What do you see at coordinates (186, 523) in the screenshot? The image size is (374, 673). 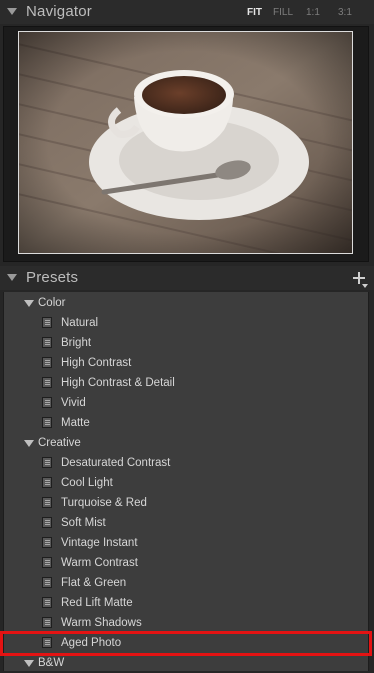 I see `preset-item: Soft Mist` at bounding box center [186, 523].